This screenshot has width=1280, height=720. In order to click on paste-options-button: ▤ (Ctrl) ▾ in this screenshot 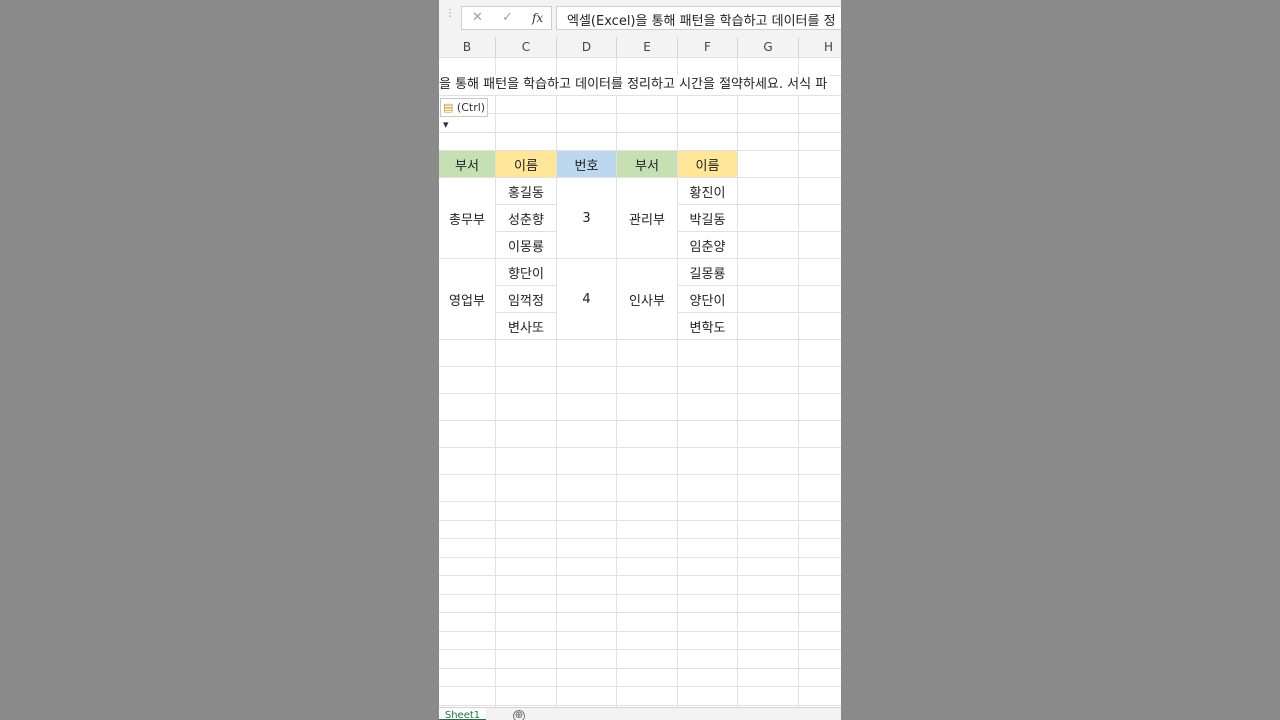, I will do `click(464, 114)`.